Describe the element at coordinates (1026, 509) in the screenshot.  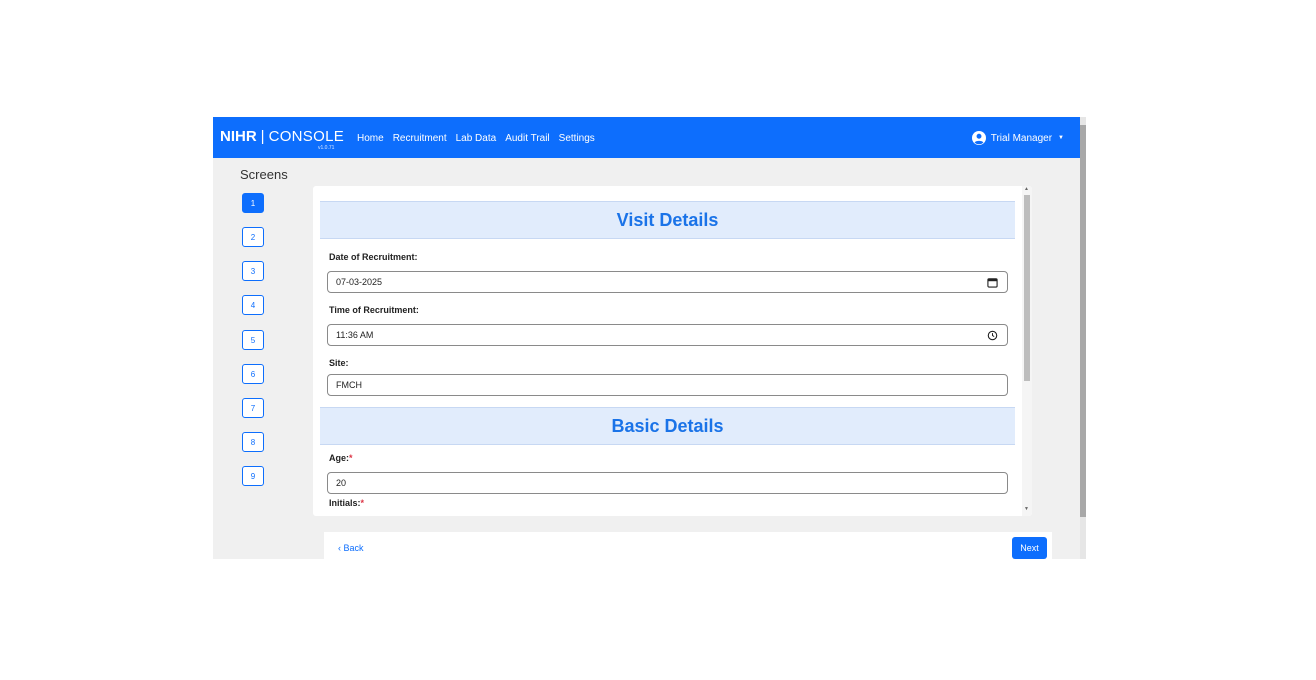
I see `scroll-down-icon: ▼` at that location.